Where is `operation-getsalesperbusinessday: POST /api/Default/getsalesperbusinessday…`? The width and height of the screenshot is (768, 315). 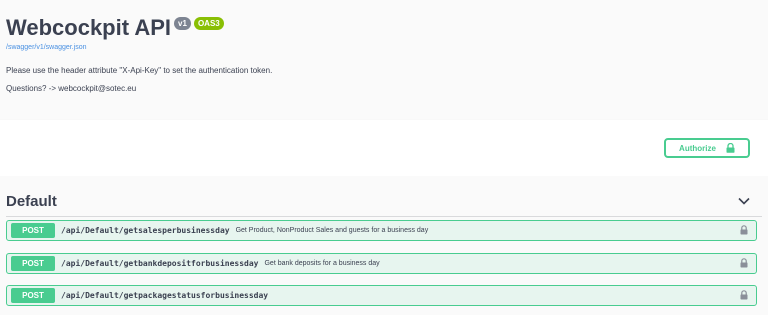
operation-getsalesperbusinessday: POST /api/Default/getsalesperbusinessday… is located at coordinates (381, 230).